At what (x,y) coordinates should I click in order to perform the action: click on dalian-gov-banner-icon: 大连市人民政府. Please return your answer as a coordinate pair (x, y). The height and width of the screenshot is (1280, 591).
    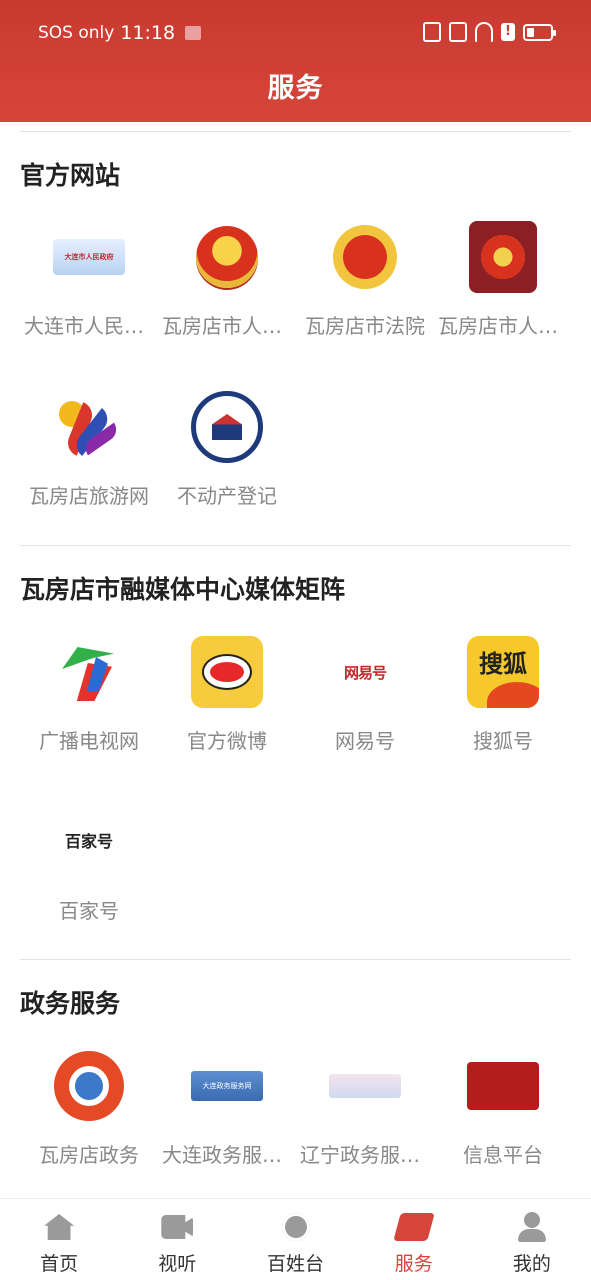
    Looking at the image, I should click on (89, 257).